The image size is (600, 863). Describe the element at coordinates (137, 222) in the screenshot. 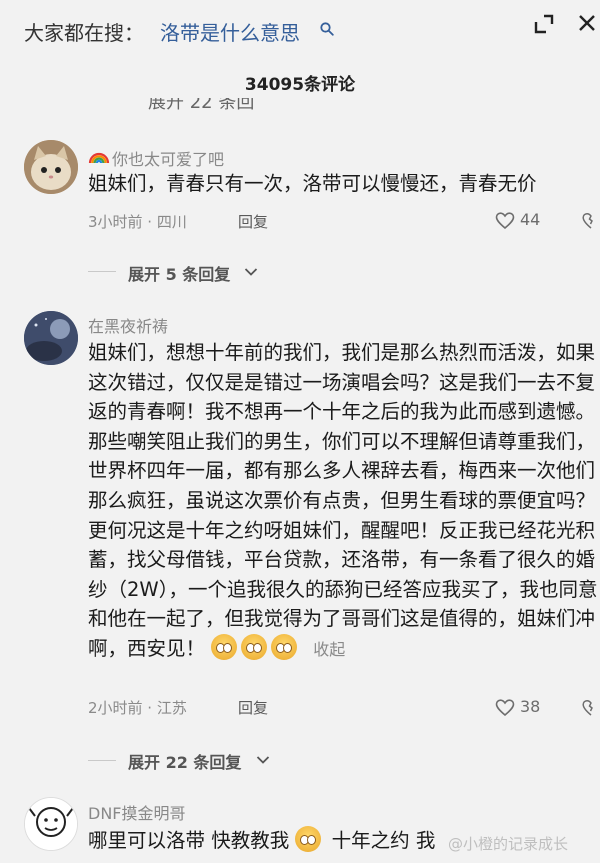

I see `comment-meta: 3小时前 · 四川` at that location.